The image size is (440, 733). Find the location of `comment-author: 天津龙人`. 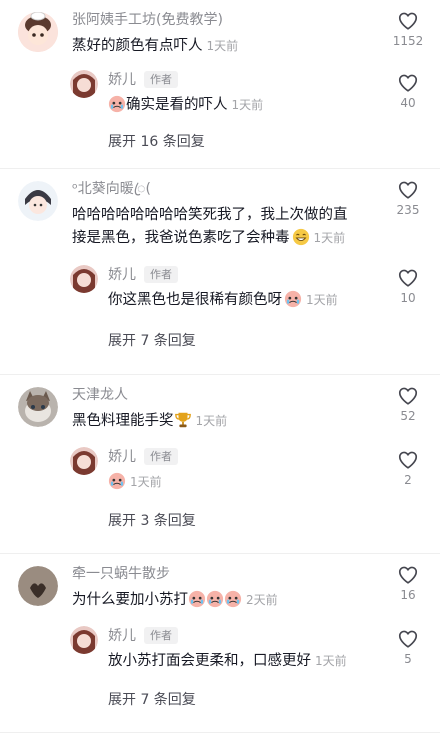

comment-author: 天津龙人 is located at coordinates (149, 395).